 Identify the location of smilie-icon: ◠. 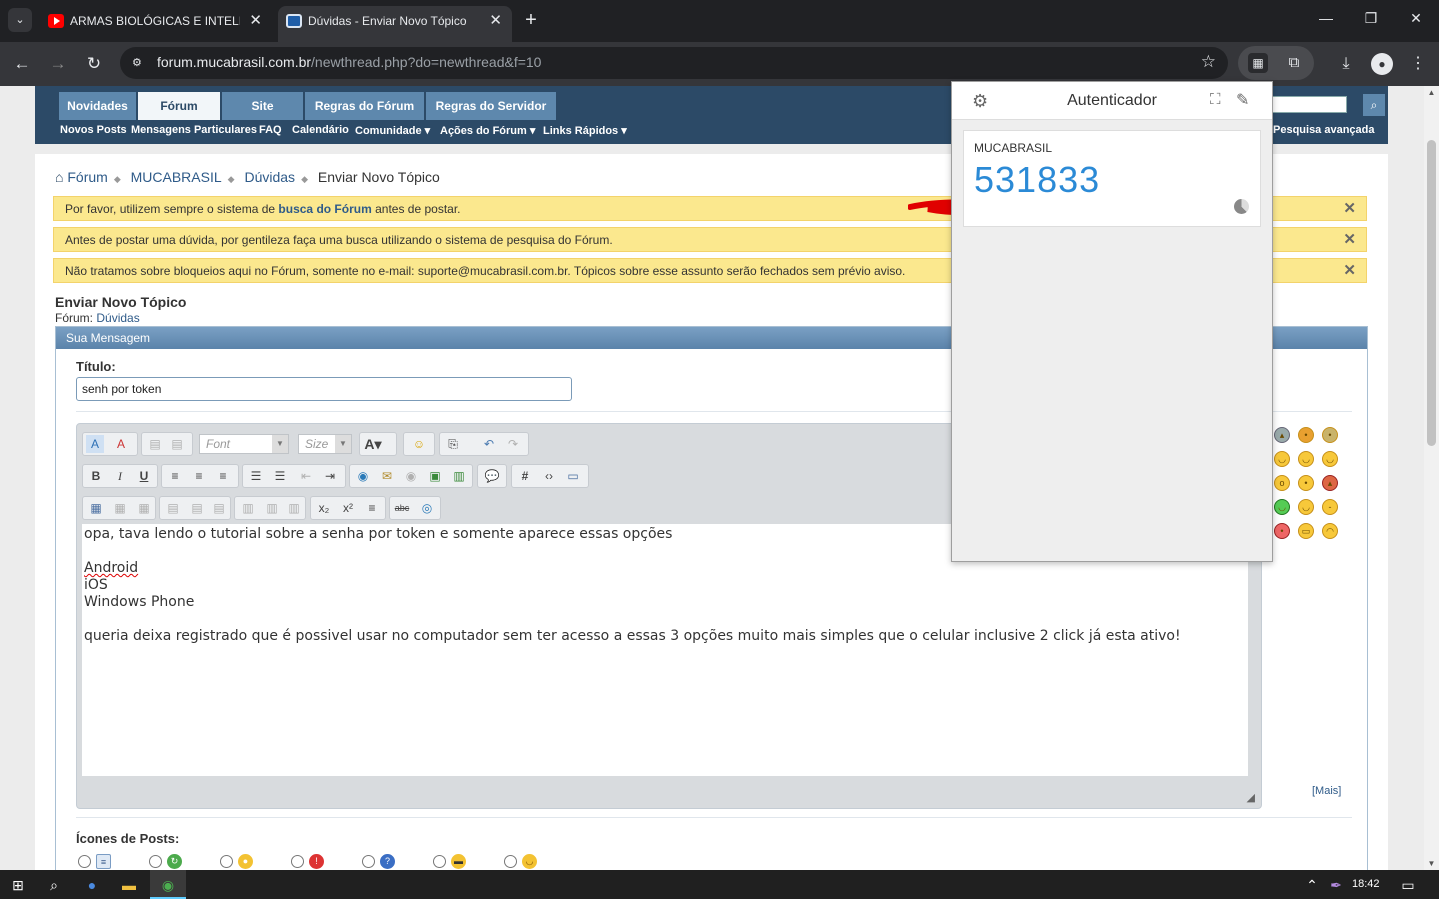
(1330, 531).